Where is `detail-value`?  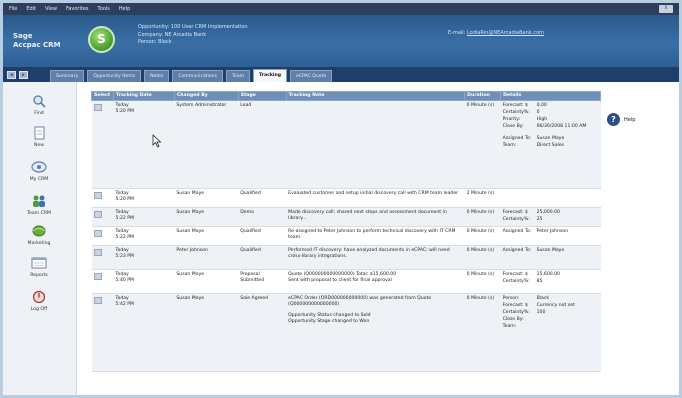 detail-value is located at coordinates (568, 320).